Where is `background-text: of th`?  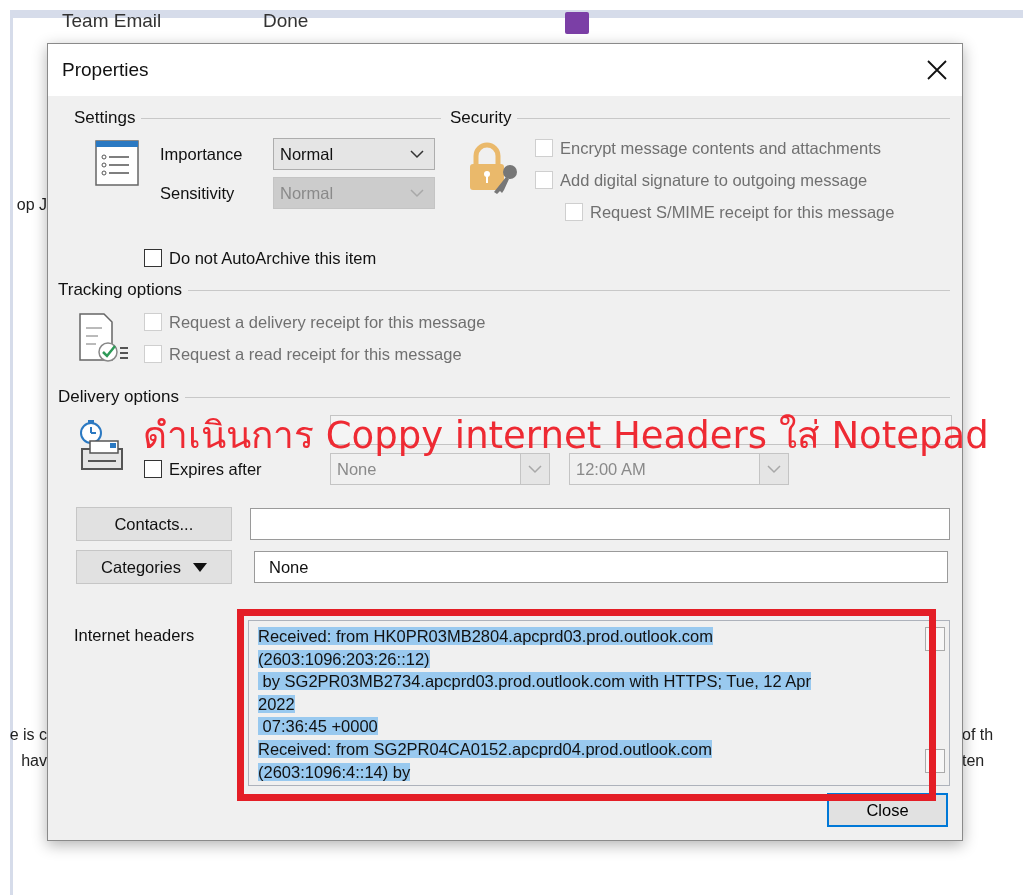
background-text: of th is located at coordinates (978, 735).